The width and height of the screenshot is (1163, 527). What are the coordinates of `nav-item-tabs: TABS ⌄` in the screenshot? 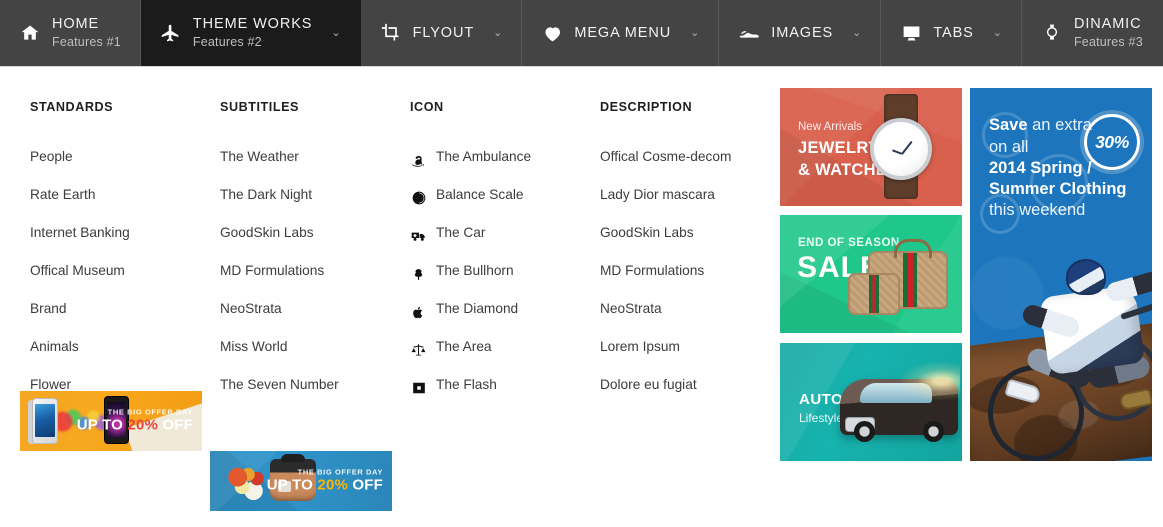 It's located at (951, 33).